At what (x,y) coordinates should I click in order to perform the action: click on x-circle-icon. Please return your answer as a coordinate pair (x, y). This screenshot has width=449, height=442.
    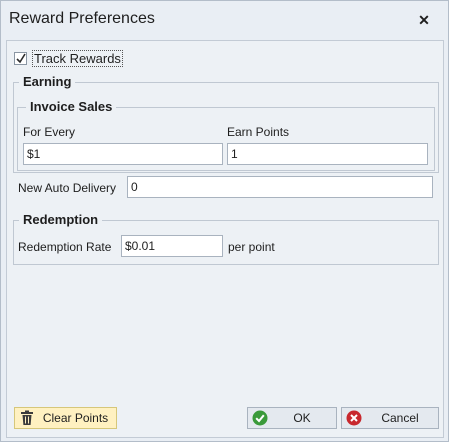
    Looking at the image, I should click on (354, 418).